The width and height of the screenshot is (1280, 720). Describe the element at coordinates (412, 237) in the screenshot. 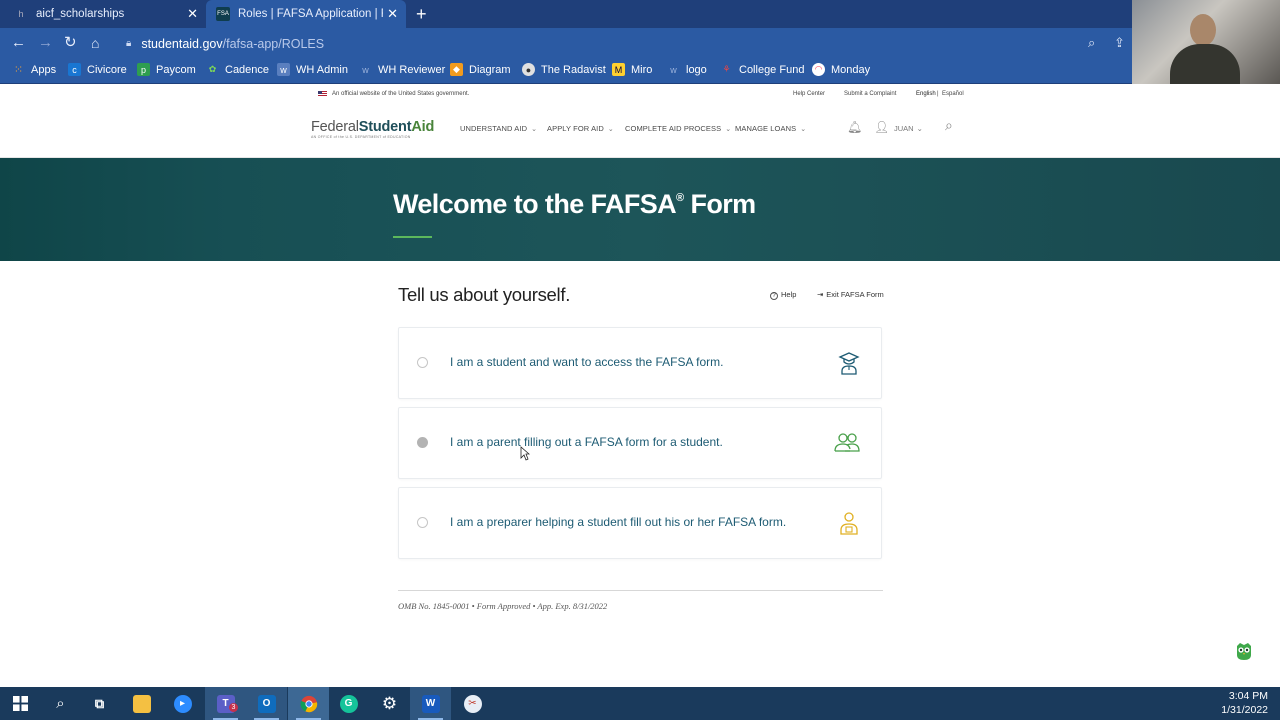

I see `title-underline` at that location.